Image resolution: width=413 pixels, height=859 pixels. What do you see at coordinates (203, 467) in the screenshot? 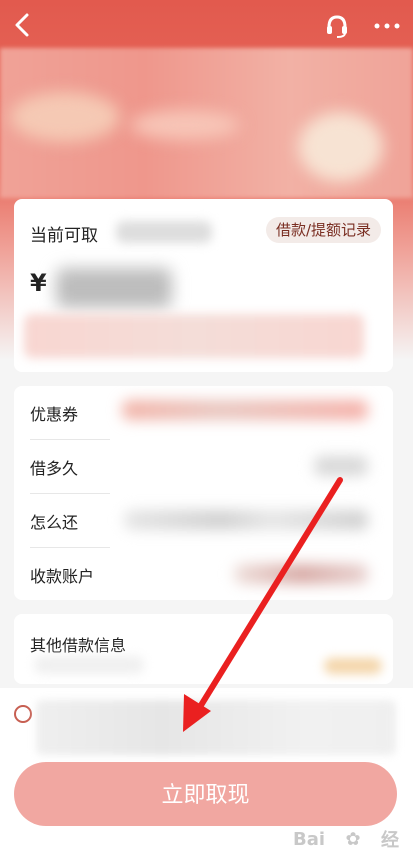
I see `detail-row-term: 借多久` at bounding box center [203, 467].